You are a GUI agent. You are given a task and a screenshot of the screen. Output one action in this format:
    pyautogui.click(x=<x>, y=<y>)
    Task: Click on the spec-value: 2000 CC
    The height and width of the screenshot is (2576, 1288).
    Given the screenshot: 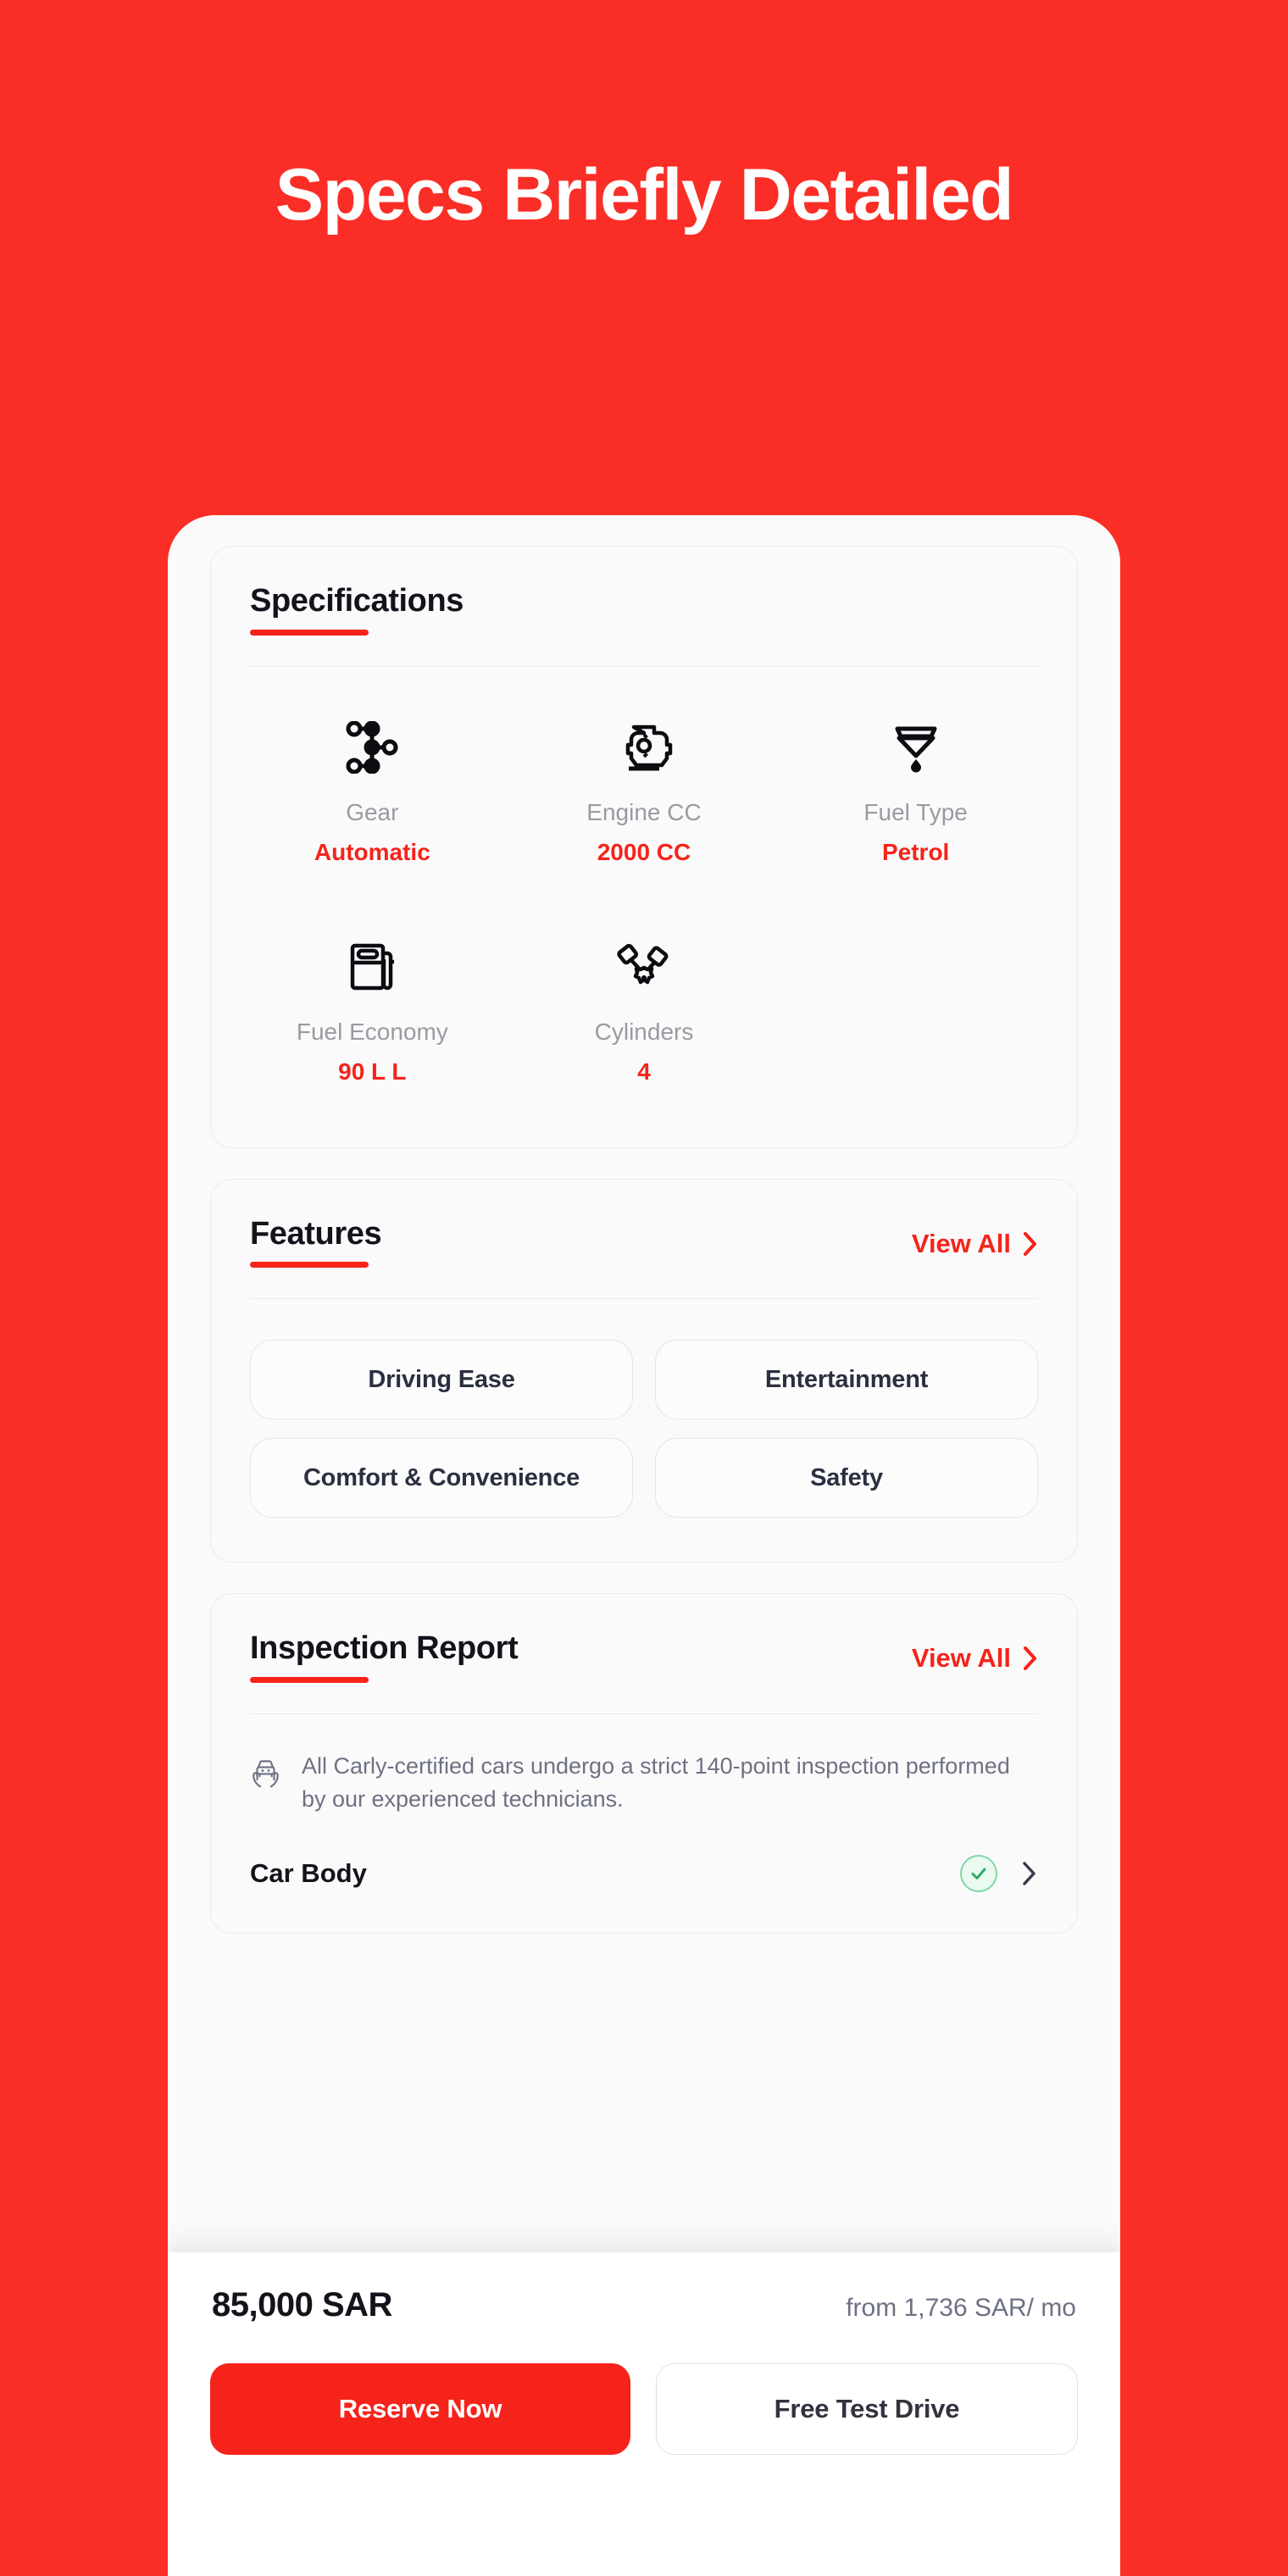 What is the action you would take?
    pyautogui.click(x=644, y=851)
    